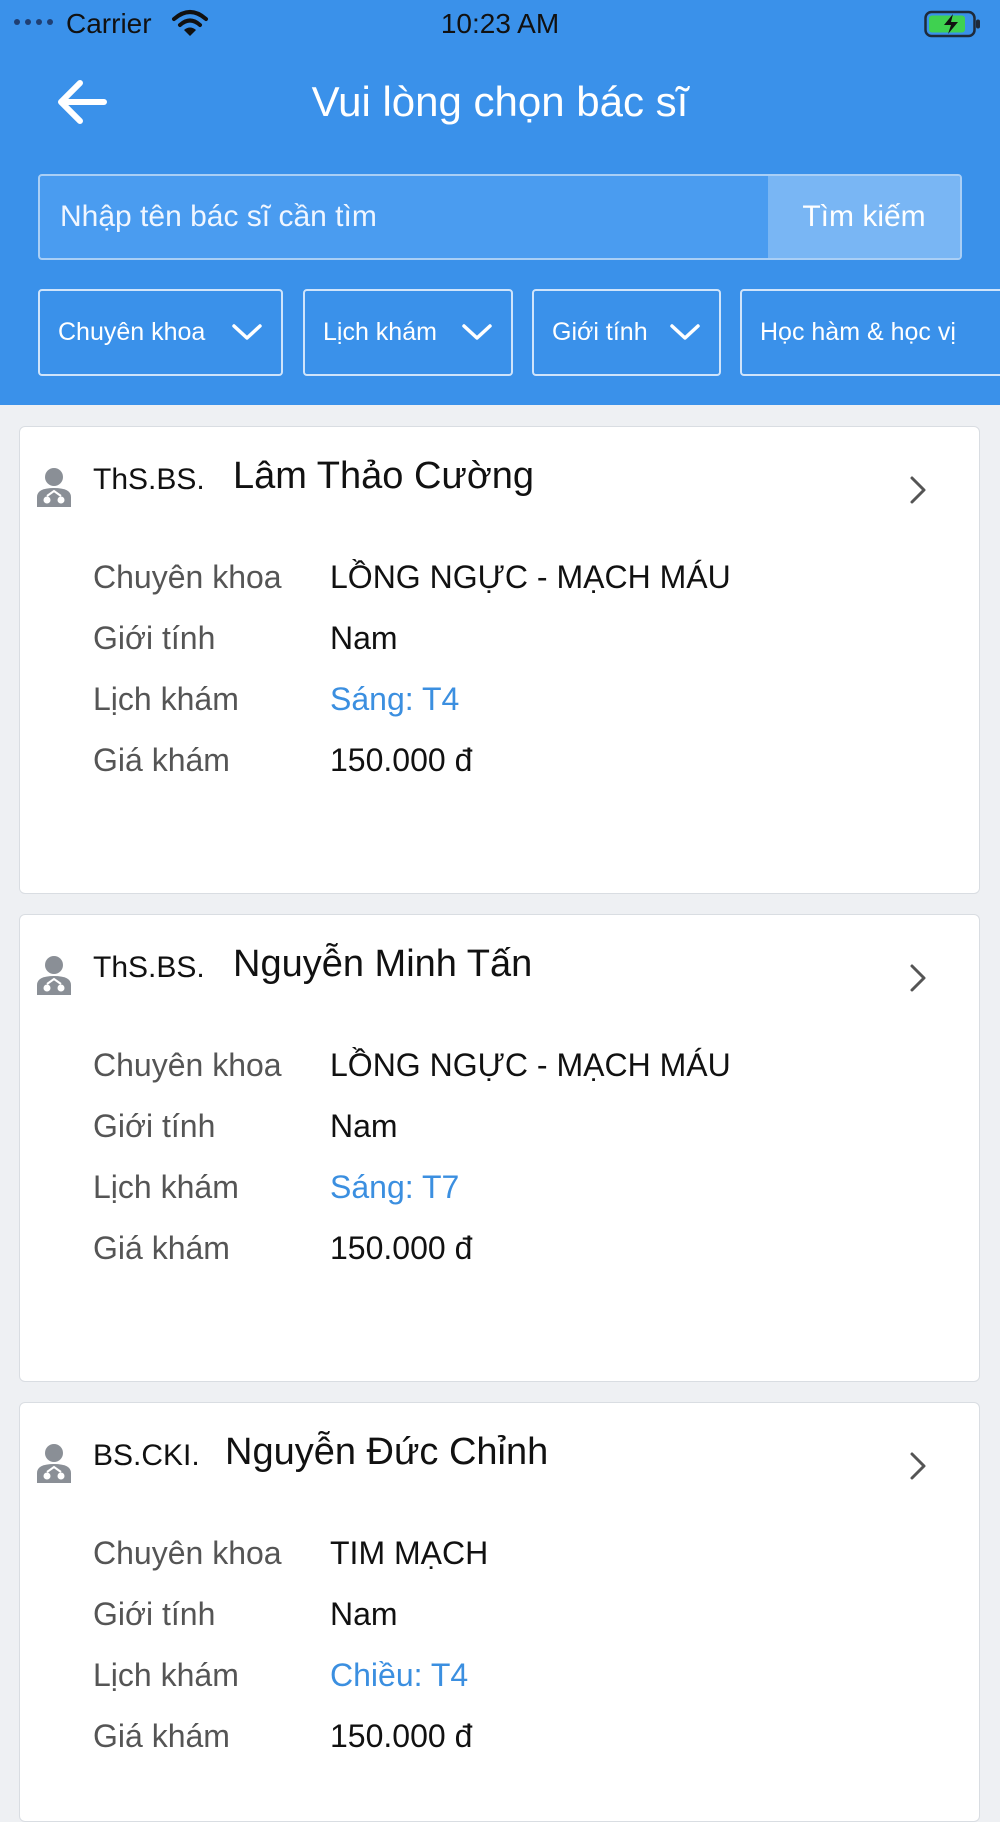 The width and height of the screenshot is (1000, 1822). What do you see at coordinates (383, 964) in the screenshot?
I see `doctor-name: Nguyễn Minh Tấn` at bounding box center [383, 964].